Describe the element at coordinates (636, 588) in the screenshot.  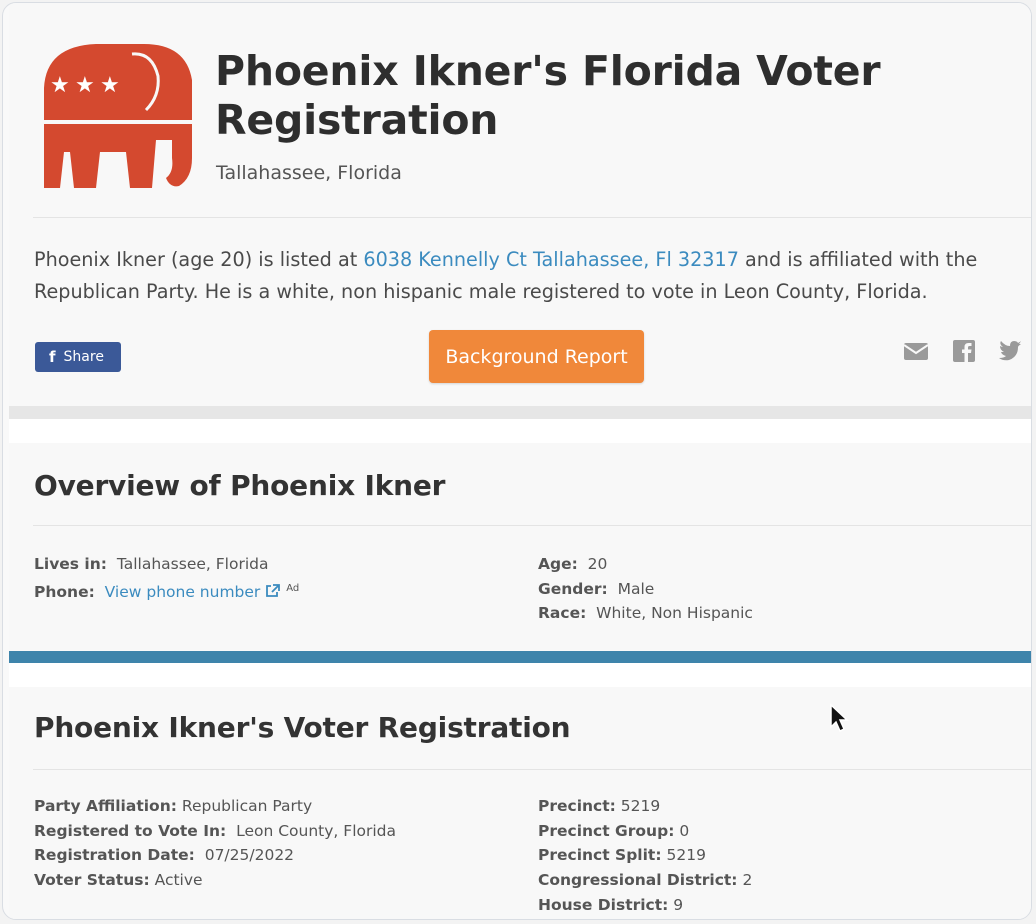
I see `gender-value: Male` at that location.